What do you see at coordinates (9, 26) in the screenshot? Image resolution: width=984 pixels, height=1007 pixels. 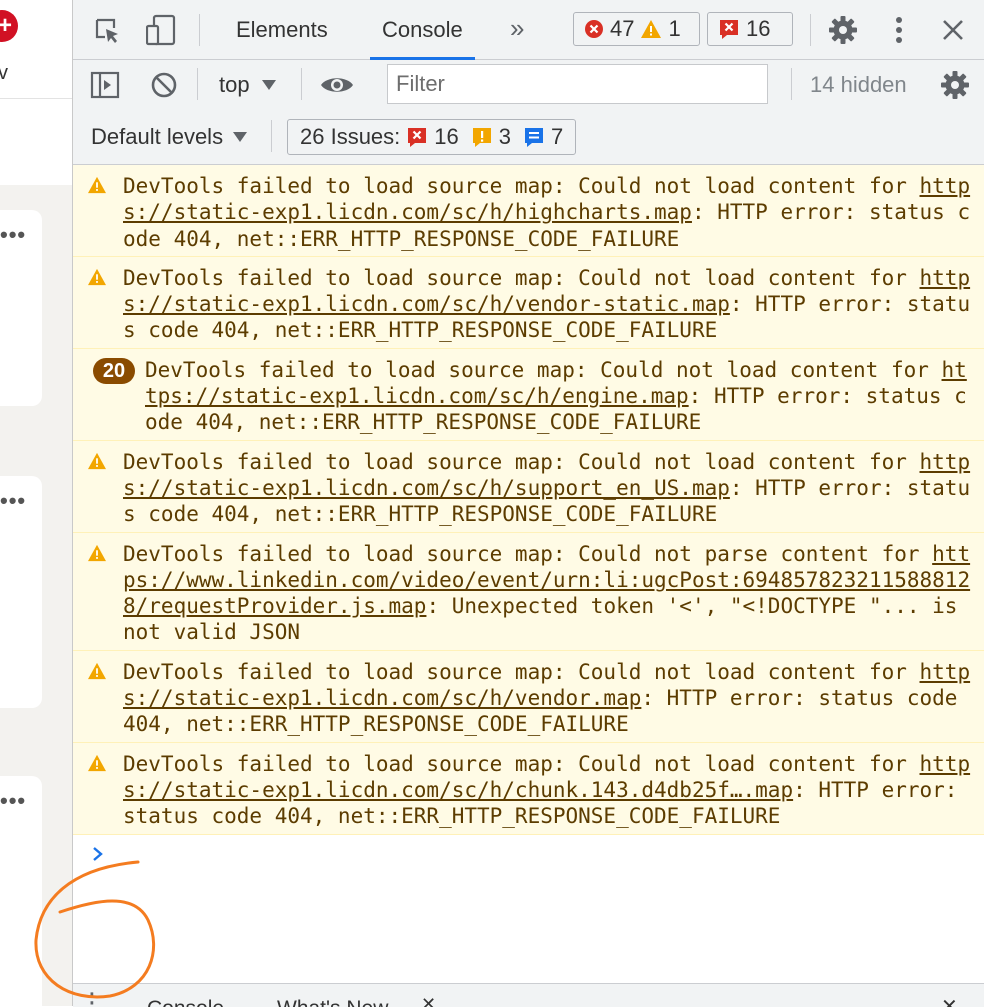 I see `notification-plus-icon: +` at bounding box center [9, 26].